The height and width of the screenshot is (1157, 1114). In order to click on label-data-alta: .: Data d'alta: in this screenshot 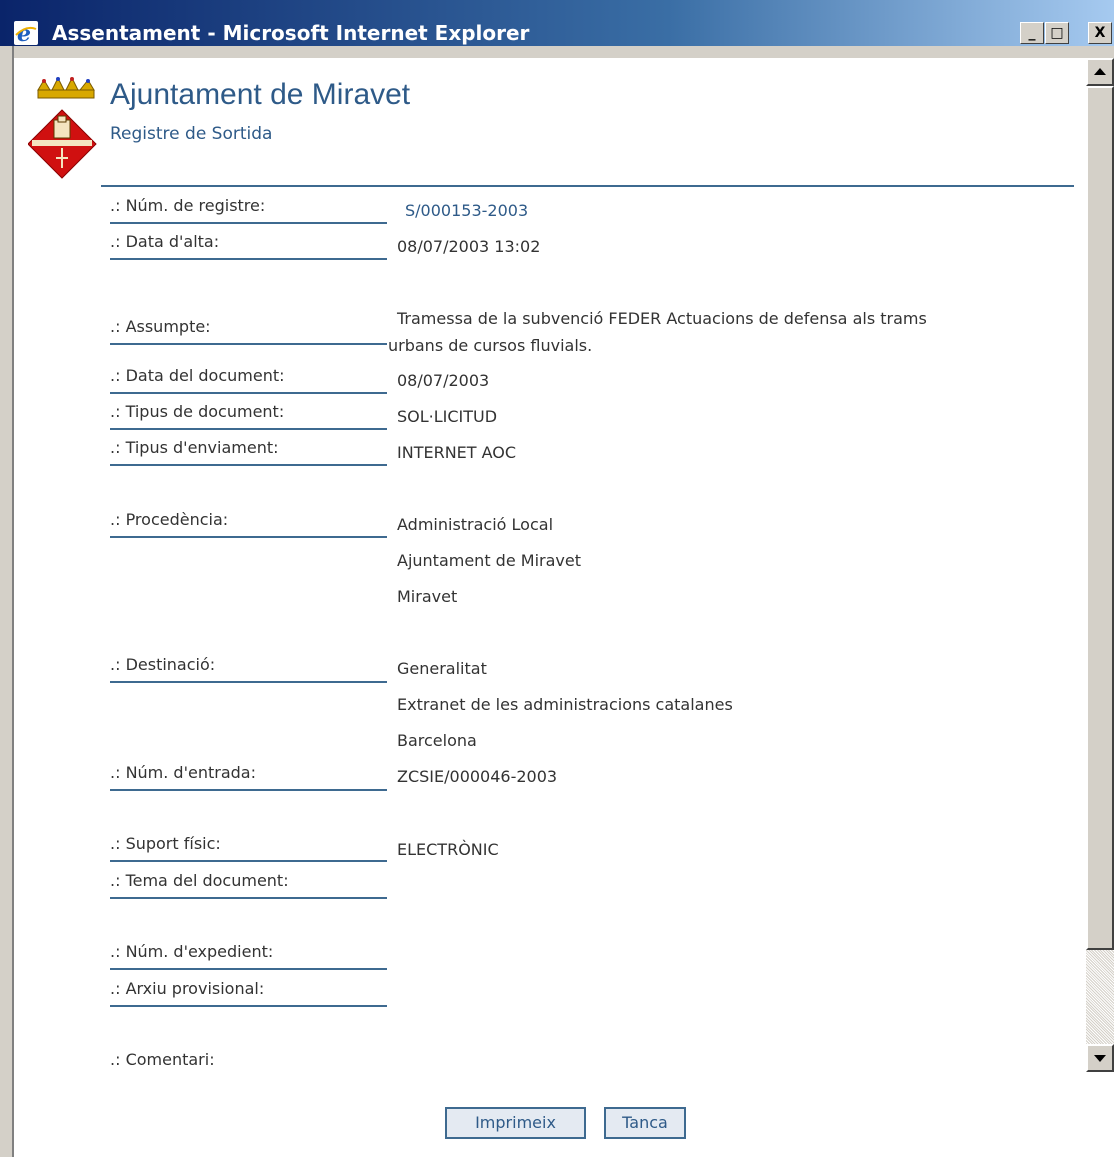, I will do `click(248, 246)`.